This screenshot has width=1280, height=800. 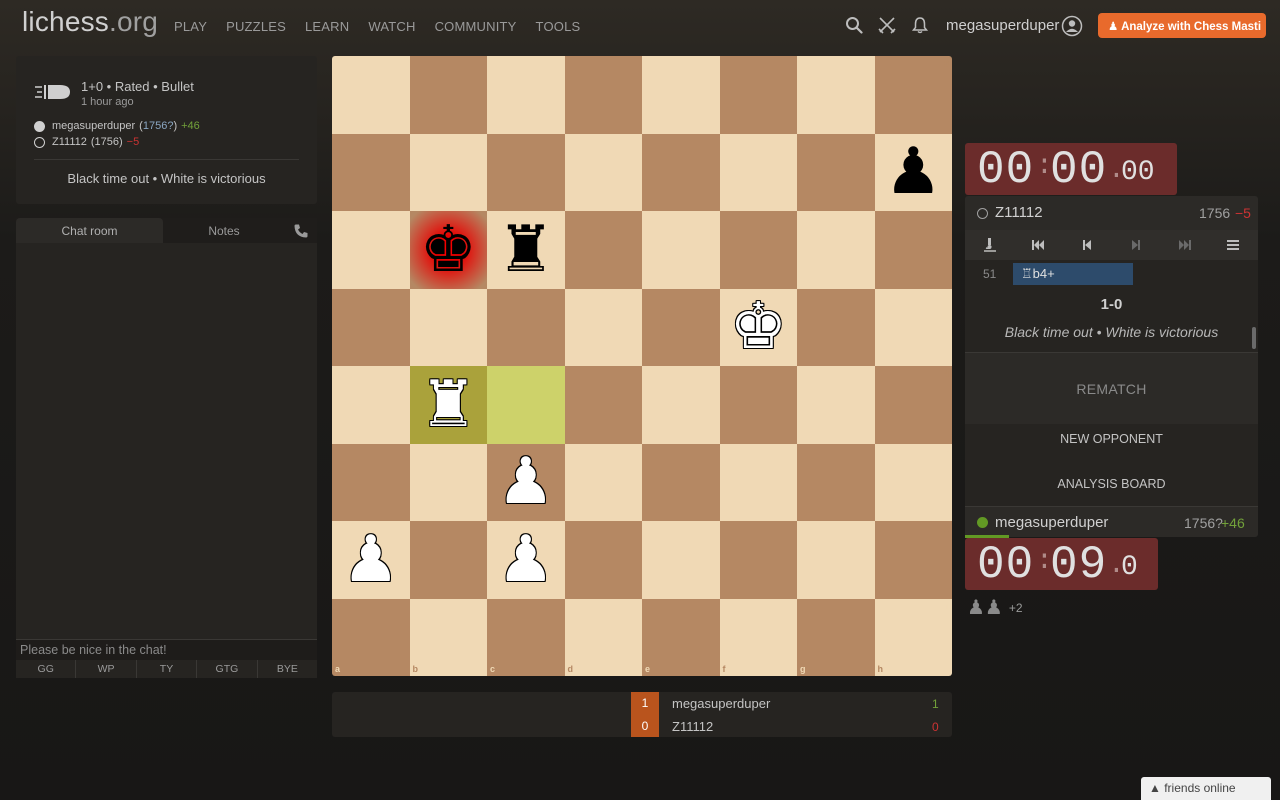 What do you see at coordinates (476, 26) in the screenshot?
I see `nav-community: COMMUNITY` at bounding box center [476, 26].